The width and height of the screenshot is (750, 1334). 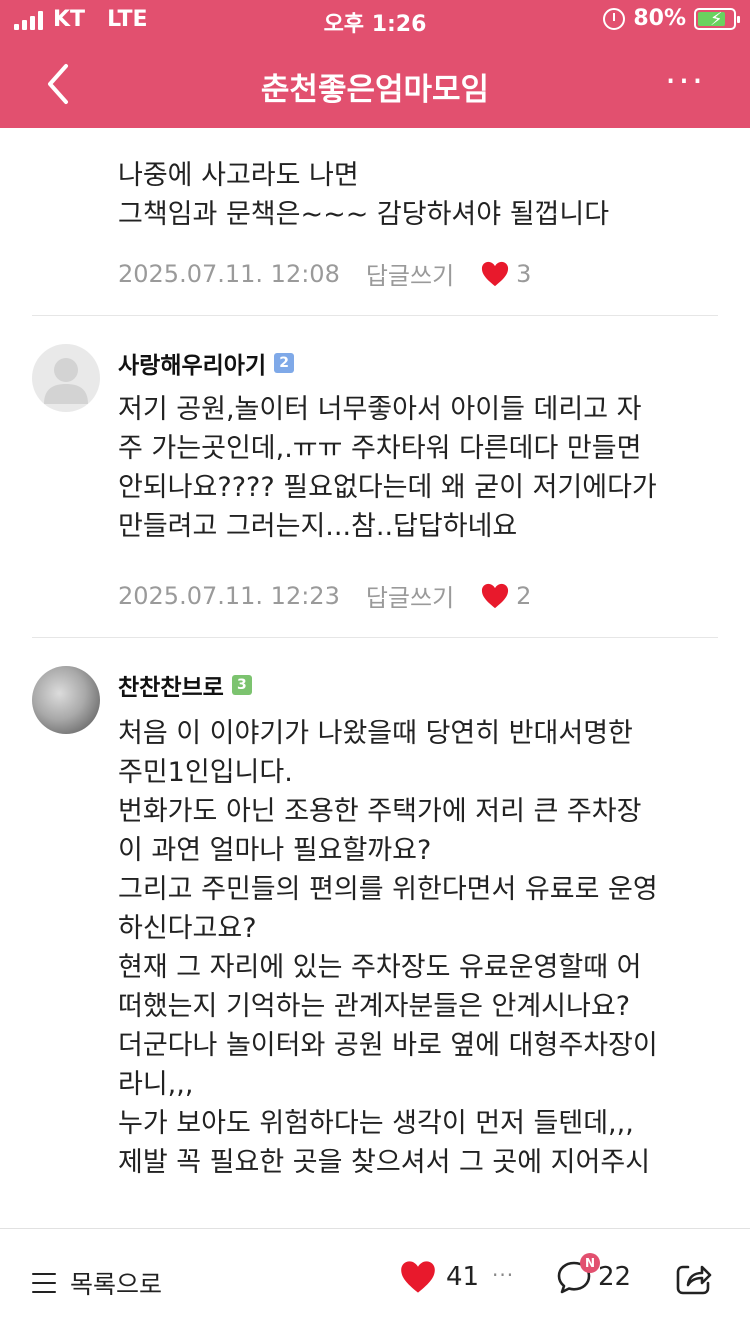 What do you see at coordinates (205, 772) in the screenshot?
I see `comment-line: 주민1인입니다.` at bounding box center [205, 772].